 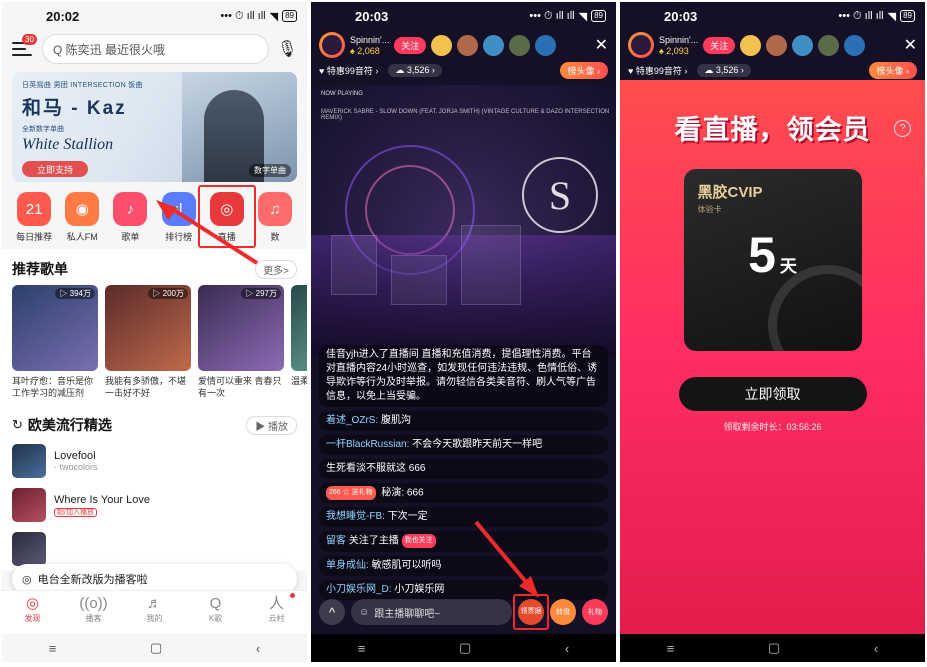 I want to click on playlist-card: ▷ 394万 耳叶疗愈：音乐是你工作学习的减压剂, so click(x=55, y=342).